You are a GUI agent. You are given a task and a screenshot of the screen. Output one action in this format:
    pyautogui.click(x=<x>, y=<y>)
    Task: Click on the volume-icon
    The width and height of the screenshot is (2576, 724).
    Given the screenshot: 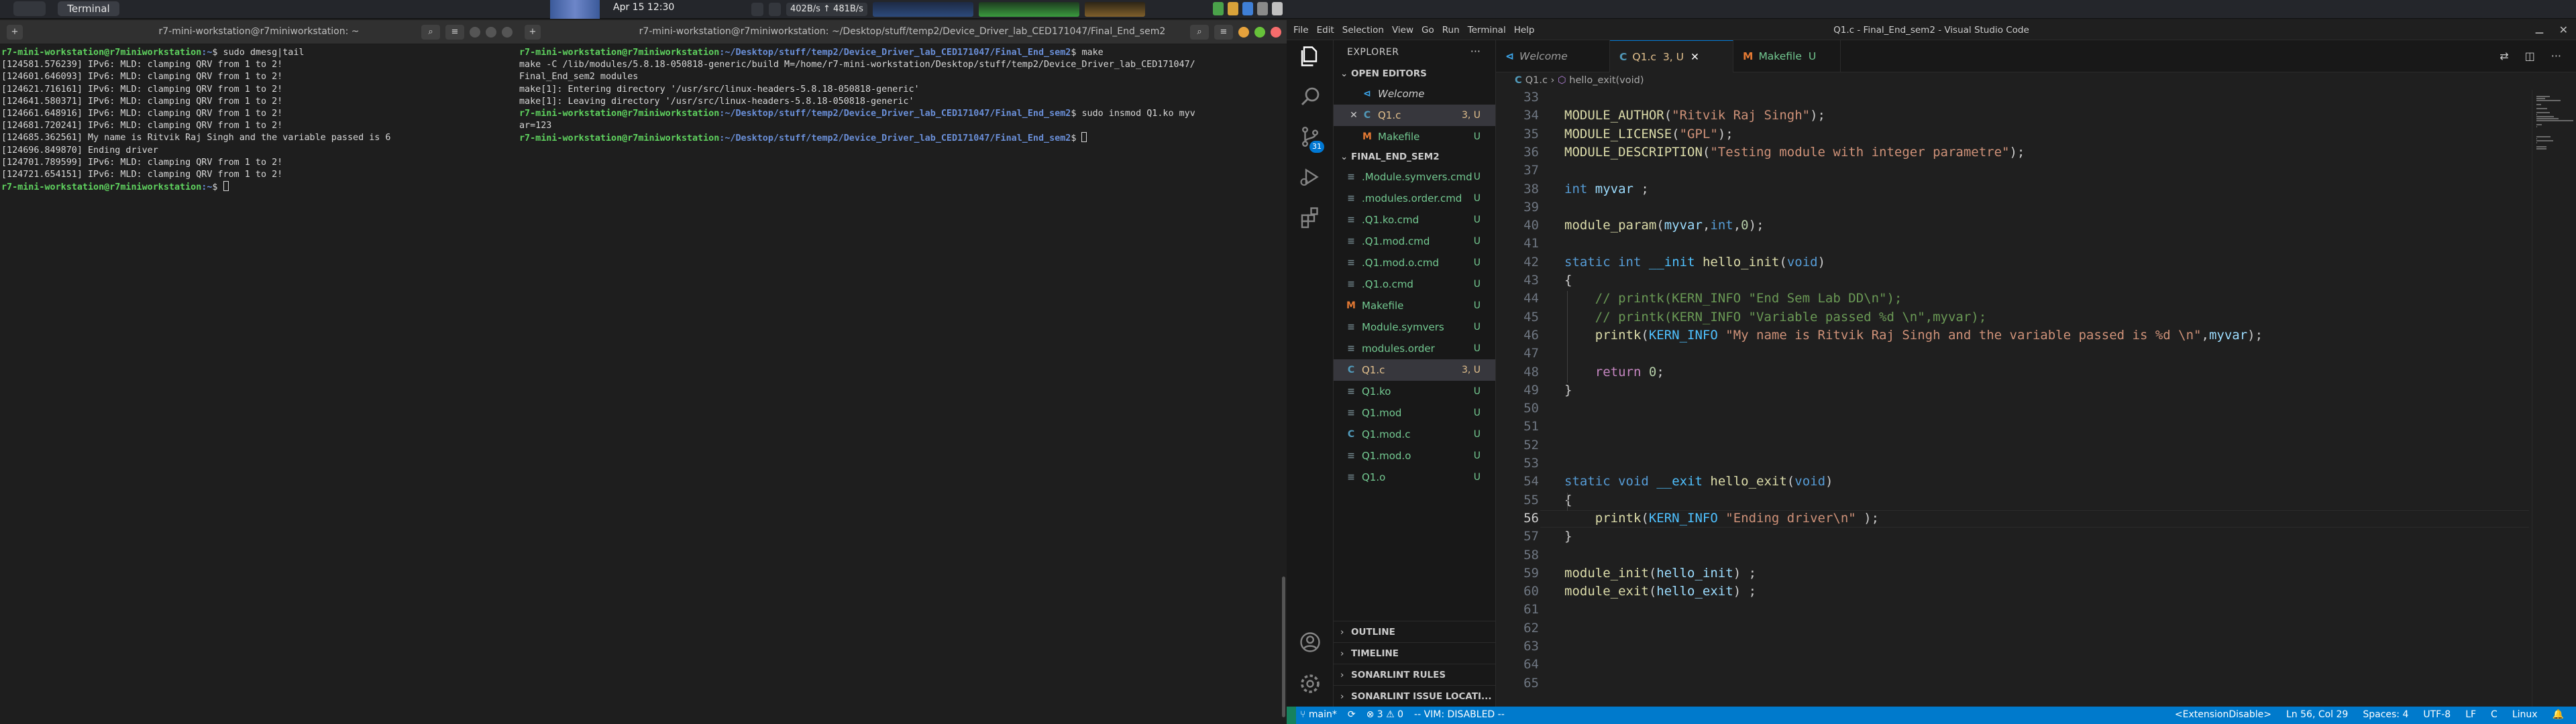 What is the action you would take?
    pyautogui.click(x=1262, y=8)
    